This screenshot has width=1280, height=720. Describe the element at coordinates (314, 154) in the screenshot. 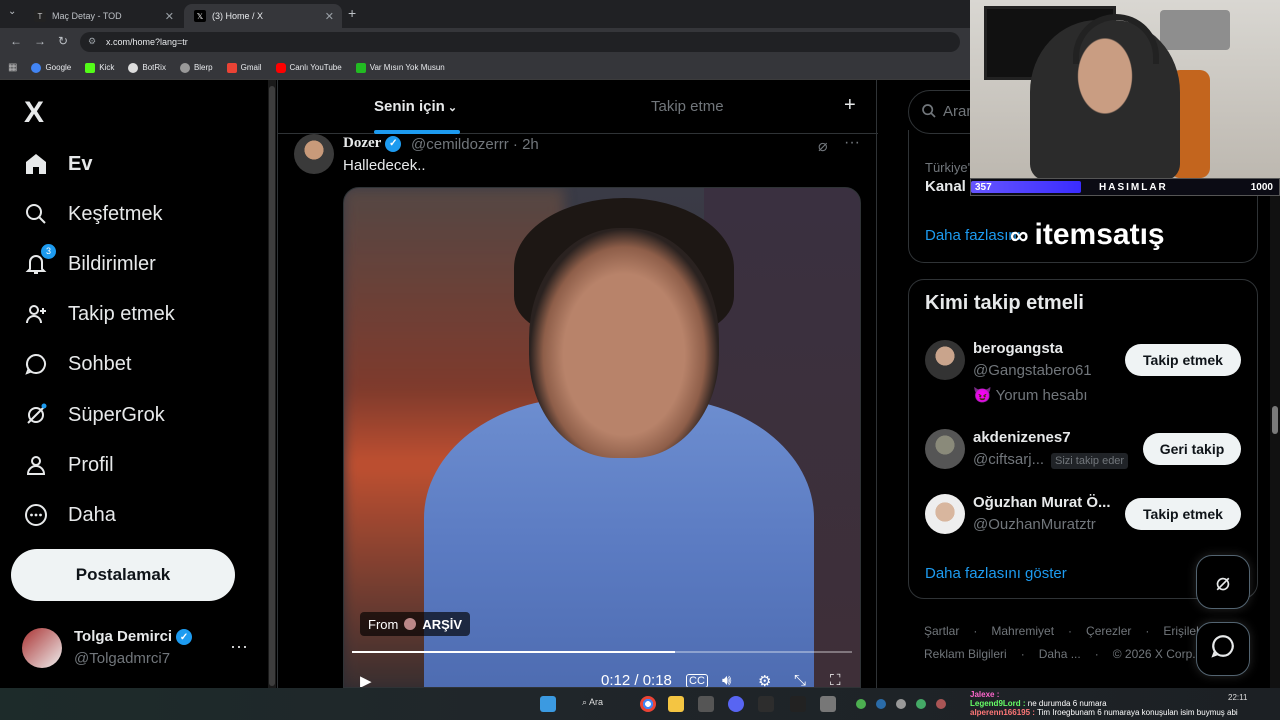

I see `tweet-avatar` at that location.